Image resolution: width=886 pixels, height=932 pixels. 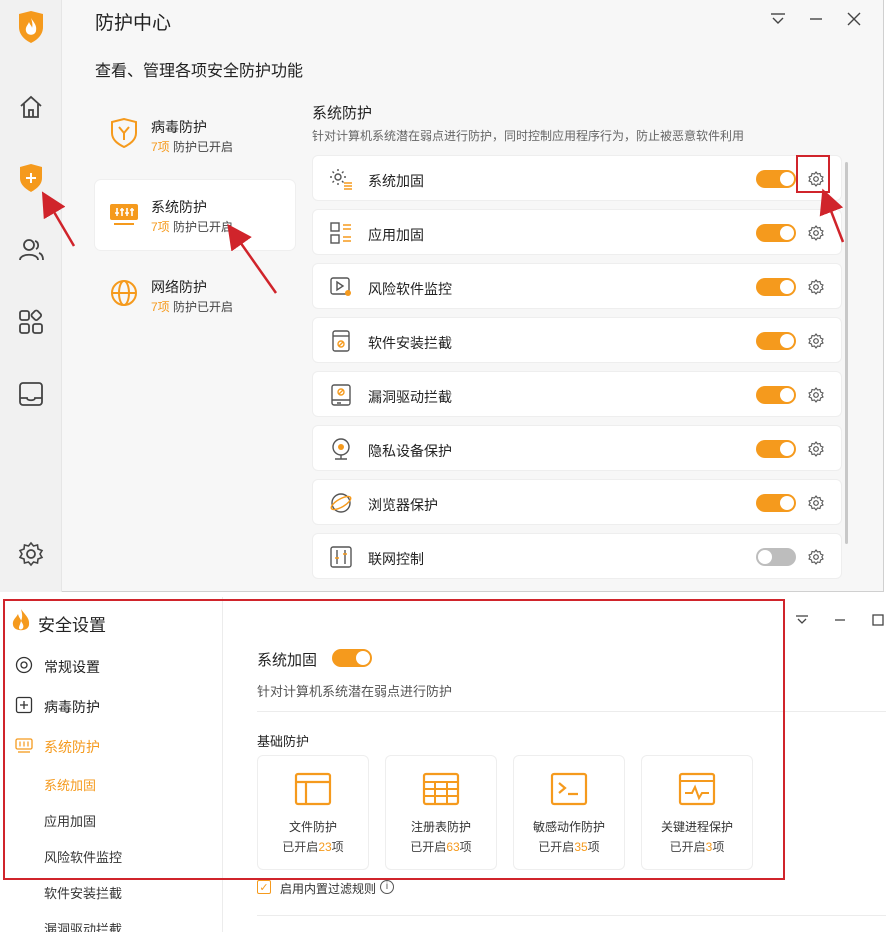 I want to click on rail-protection, so click(x=31, y=178).